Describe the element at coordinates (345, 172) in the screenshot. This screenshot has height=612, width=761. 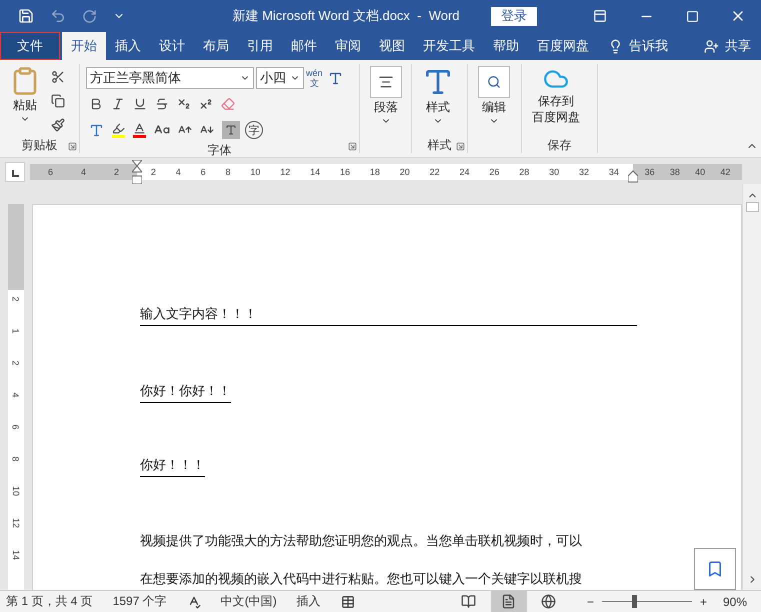
I see `ruler-number: 16` at that location.